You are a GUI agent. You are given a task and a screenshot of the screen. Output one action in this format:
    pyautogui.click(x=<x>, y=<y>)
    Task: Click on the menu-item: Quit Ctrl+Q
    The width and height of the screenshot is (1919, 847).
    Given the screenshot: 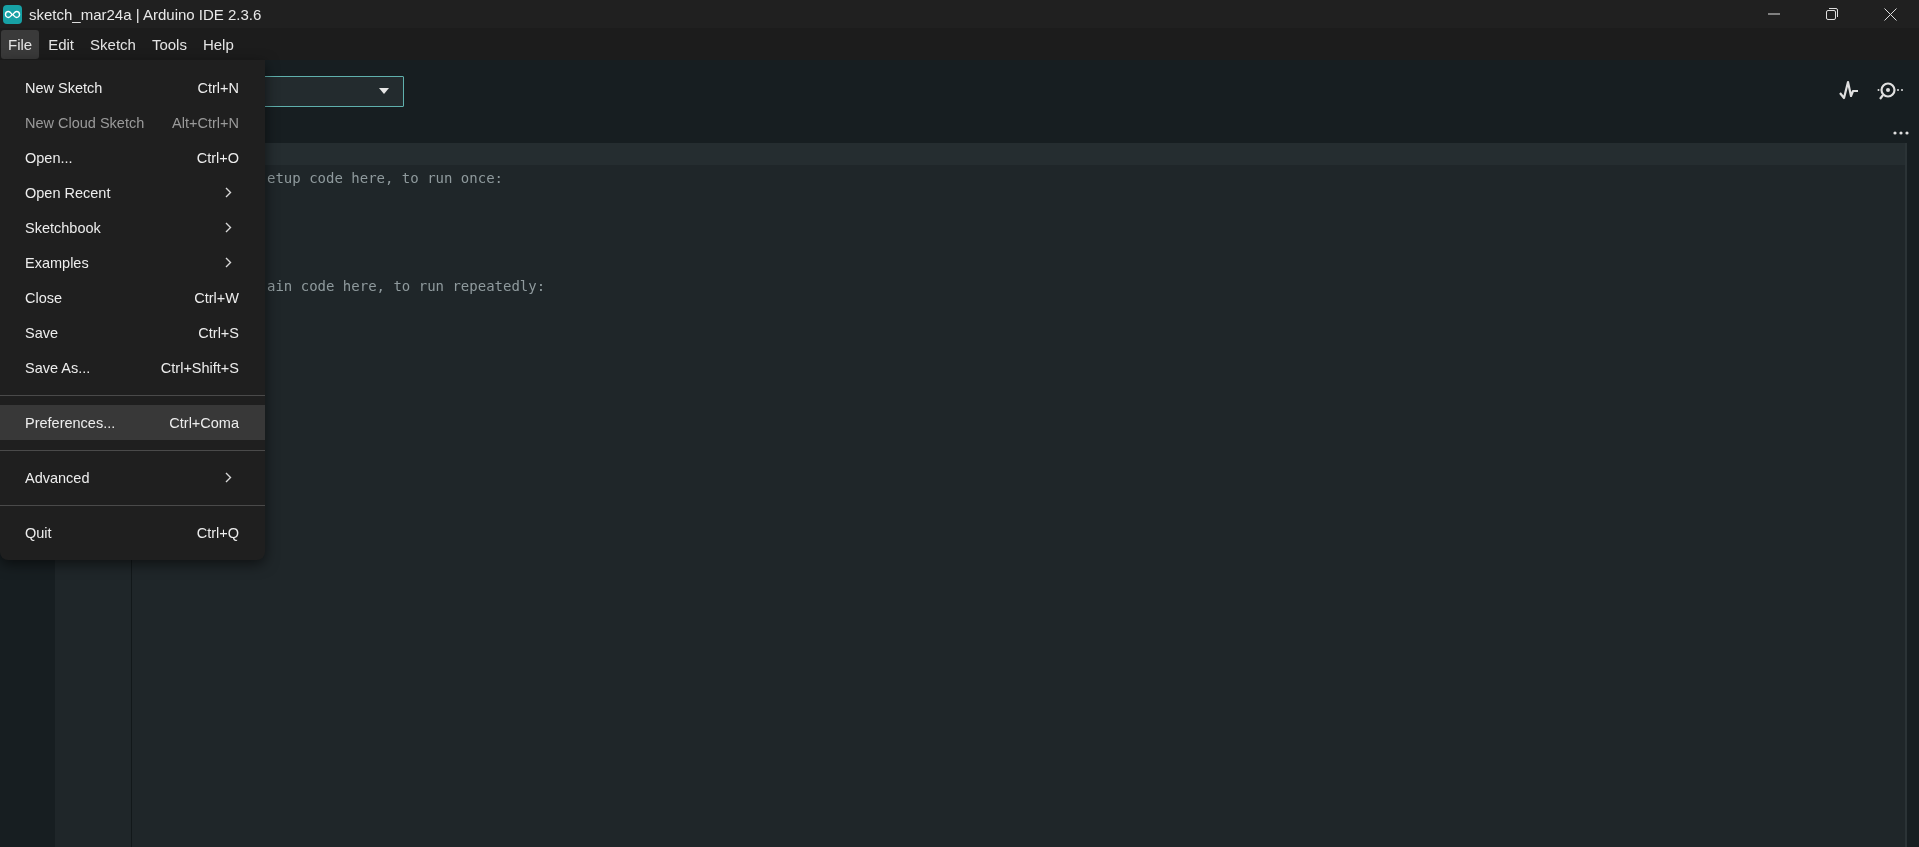 What is the action you would take?
    pyautogui.click(x=132, y=532)
    